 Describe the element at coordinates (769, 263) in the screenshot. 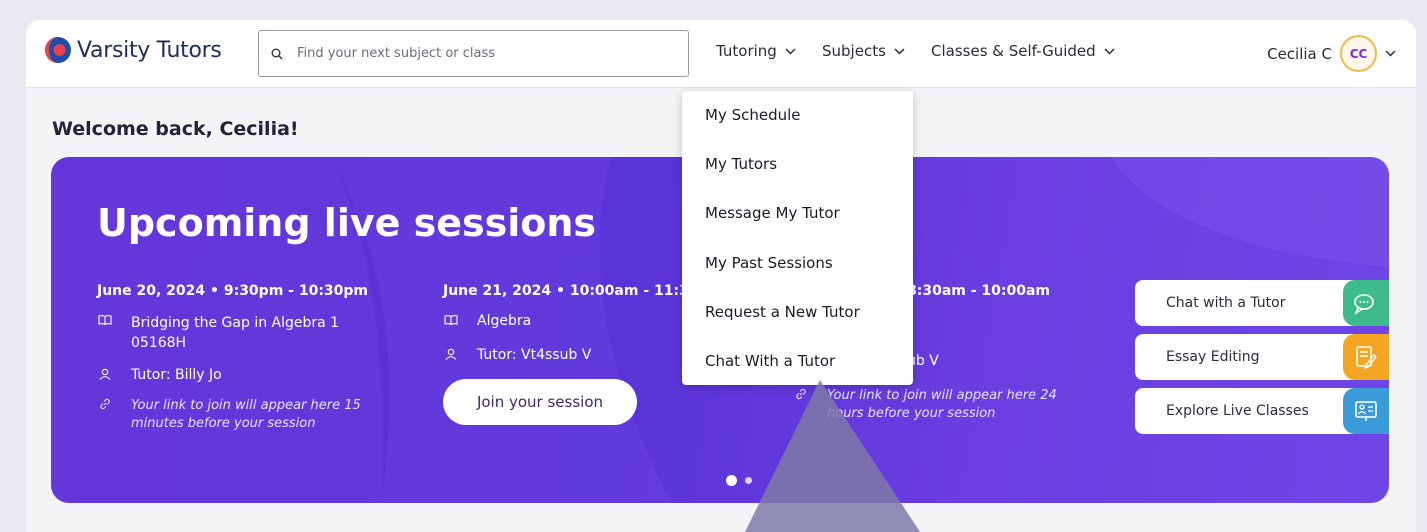

I see `menu-item-my-past-sessions: My Past Sessions` at that location.